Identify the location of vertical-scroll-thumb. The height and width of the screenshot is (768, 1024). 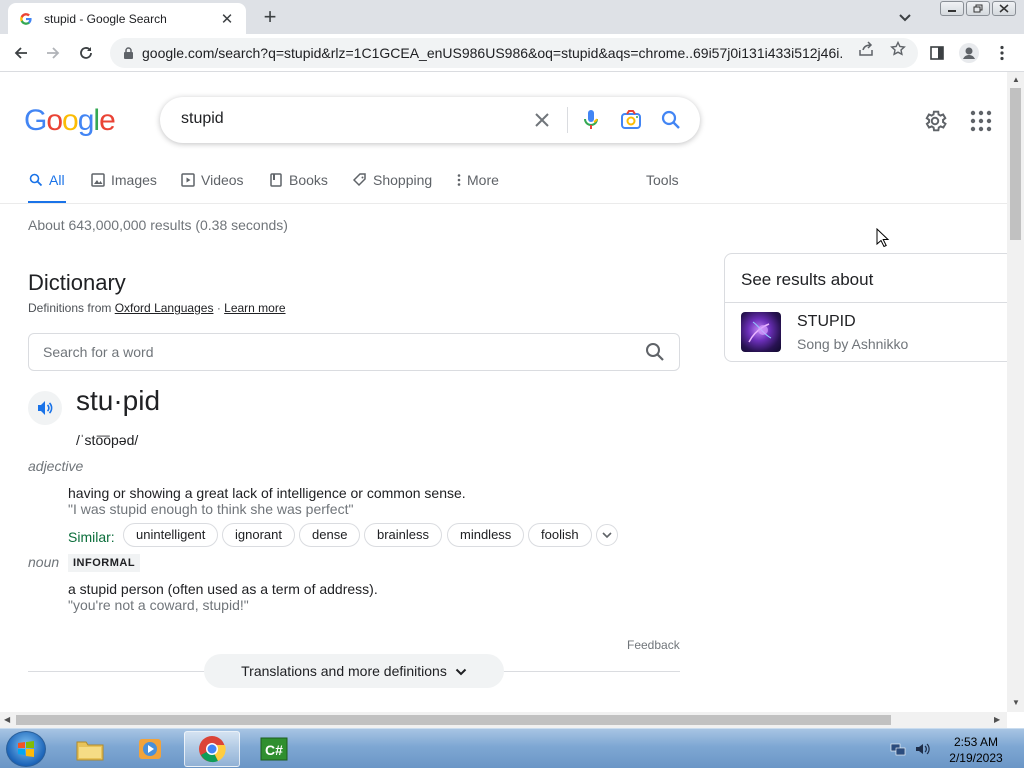
(1015, 164).